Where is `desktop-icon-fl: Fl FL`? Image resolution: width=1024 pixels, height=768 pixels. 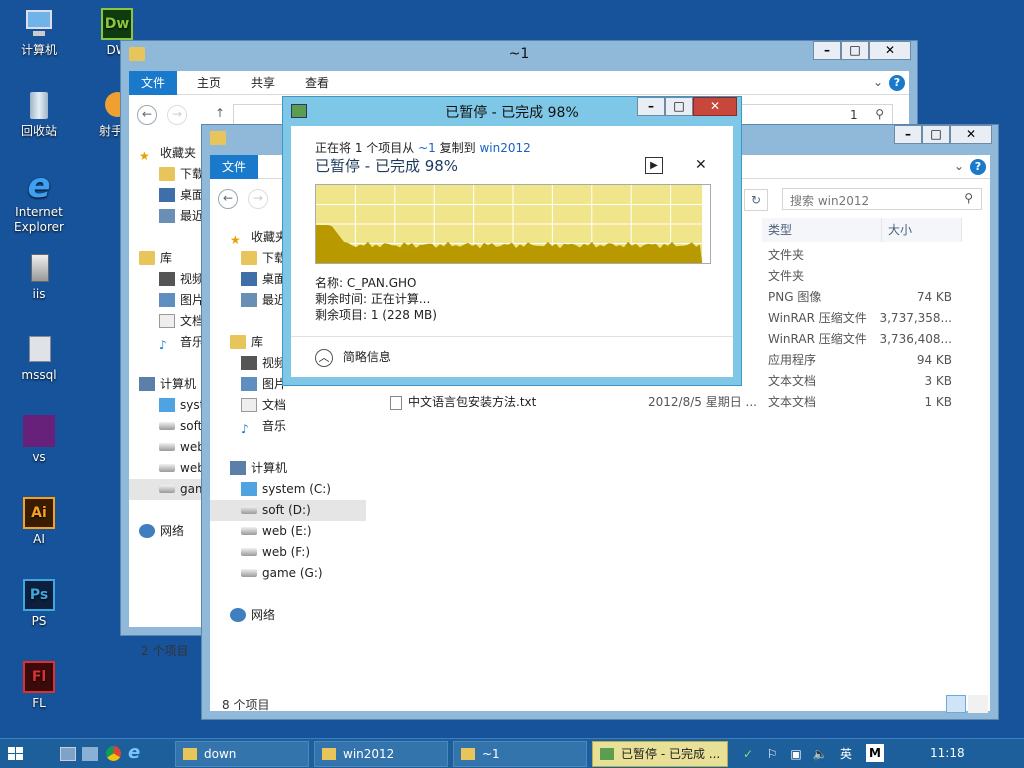
desktop-icon-fl: Fl FL is located at coordinates (39, 686).